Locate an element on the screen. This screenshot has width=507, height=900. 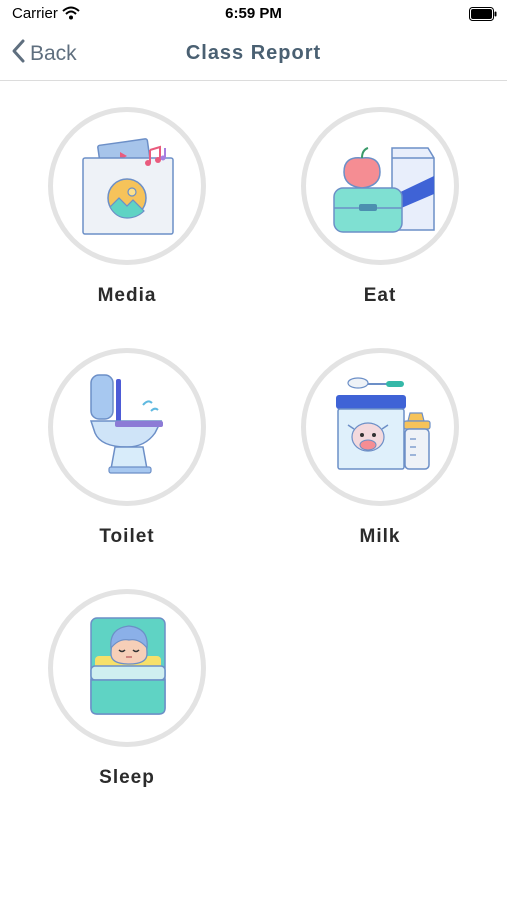
status-time: 6:59 PM is located at coordinates (253, 13).